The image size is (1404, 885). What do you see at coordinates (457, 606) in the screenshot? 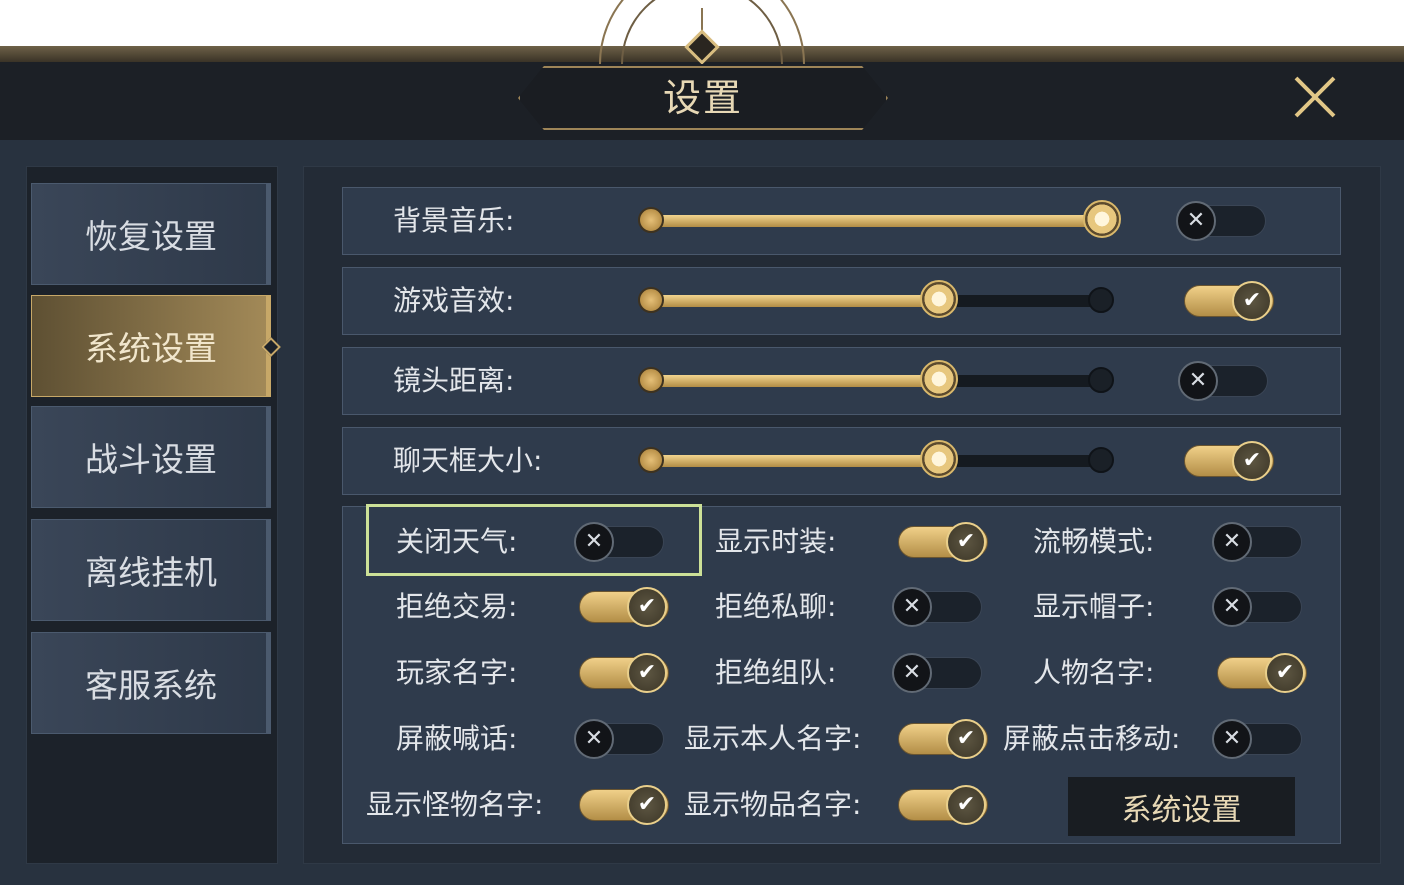
I see `option-label-trade: 拒绝交易:` at bounding box center [457, 606].